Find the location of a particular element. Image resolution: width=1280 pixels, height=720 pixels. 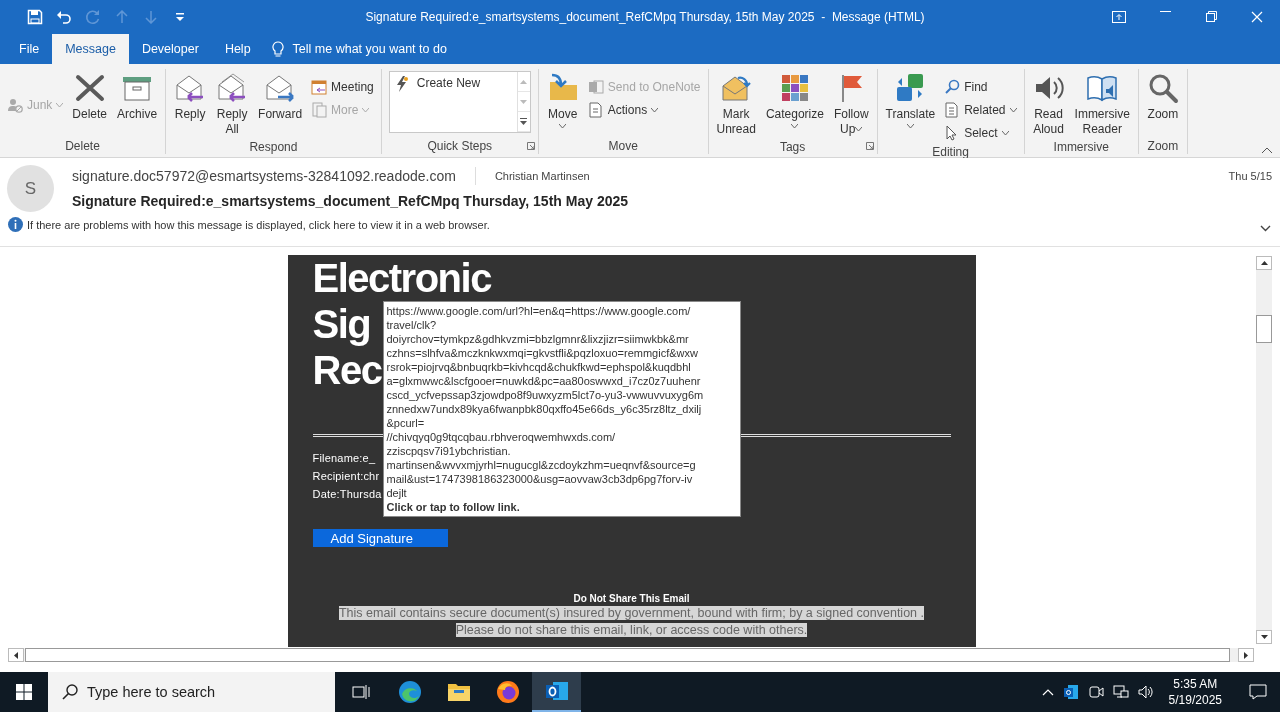

group-label: Zoom is located at coordinates (1163, 146).